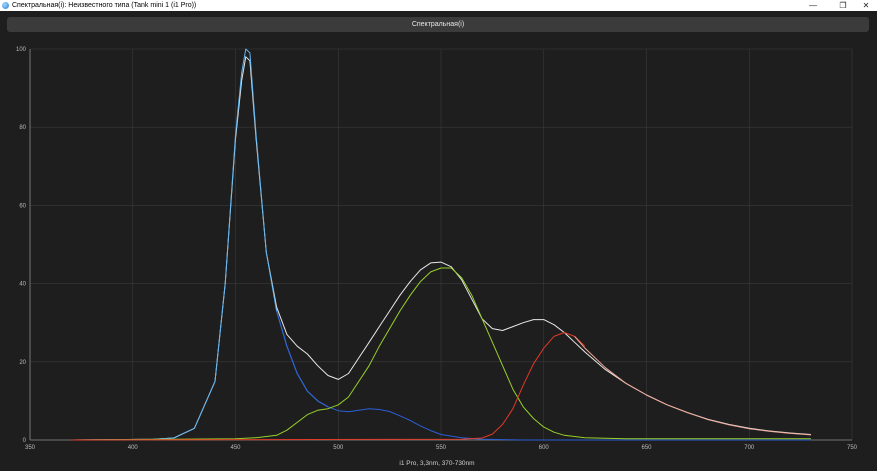 This screenshot has width=877, height=471. I want to click on x-tick-label: 500, so click(338, 448).